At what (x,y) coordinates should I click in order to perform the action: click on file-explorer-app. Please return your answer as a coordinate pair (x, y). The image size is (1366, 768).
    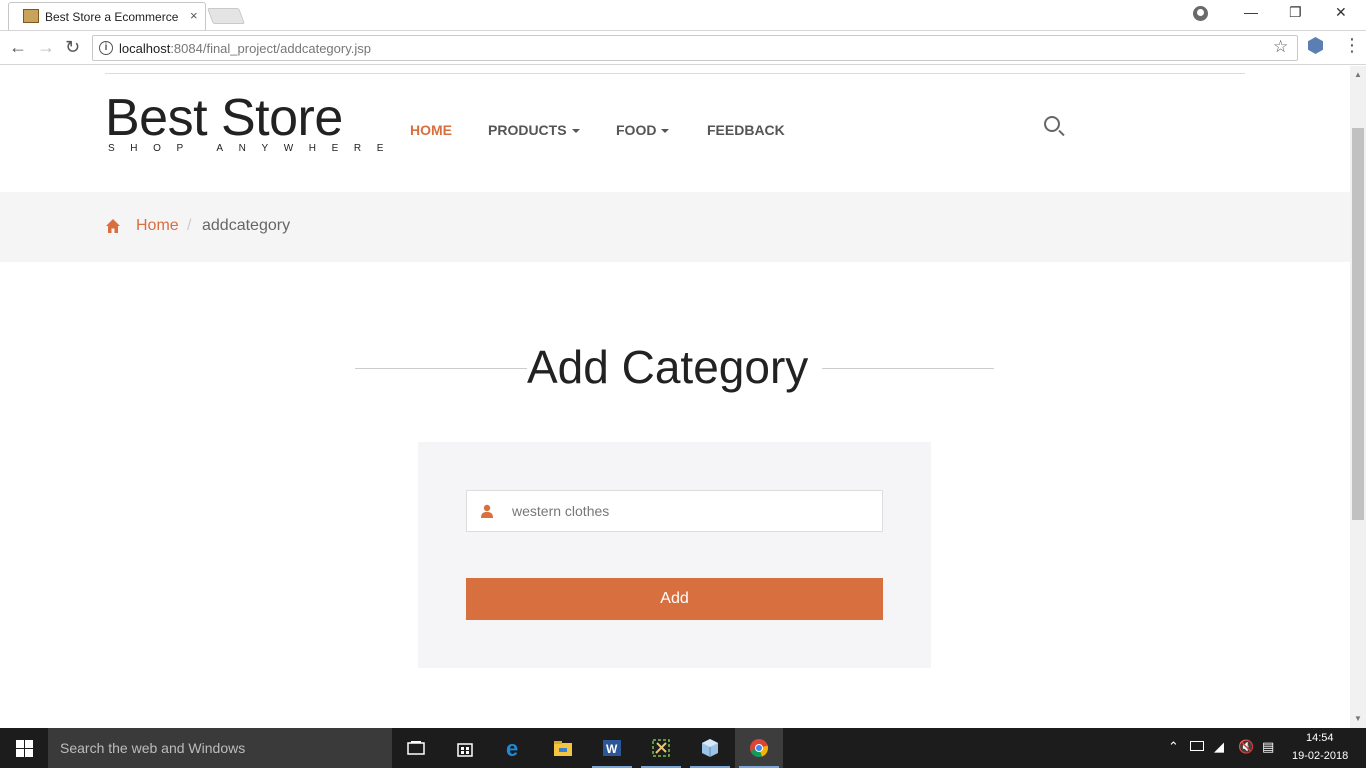
    Looking at the image, I should click on (563, 748).